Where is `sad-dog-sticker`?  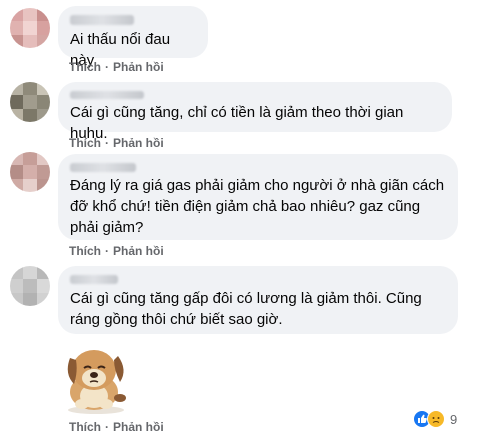 sad-dog-sticker is located at coordinates (96, 382).